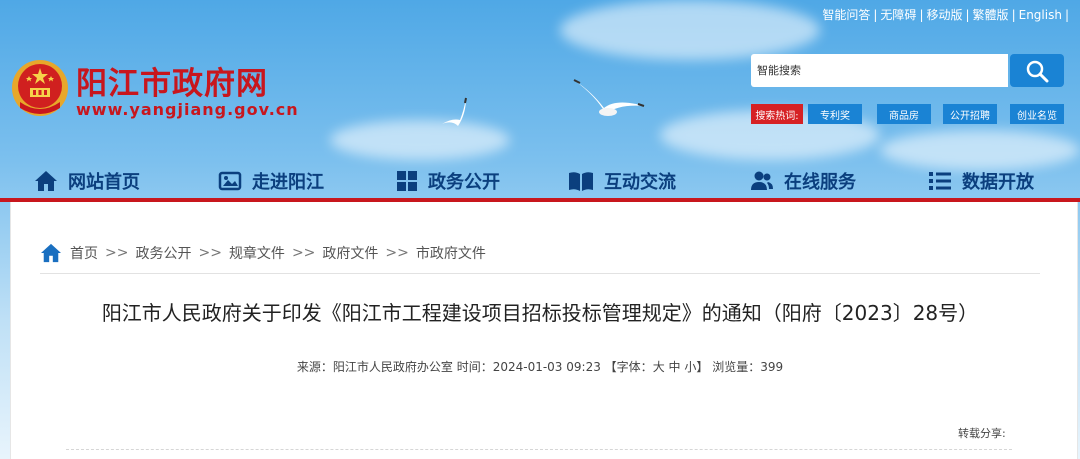 This screenshot has height=459, width=1080. I want to click on meta-source: 阳江市人民政府办公室, so click(392, 367).